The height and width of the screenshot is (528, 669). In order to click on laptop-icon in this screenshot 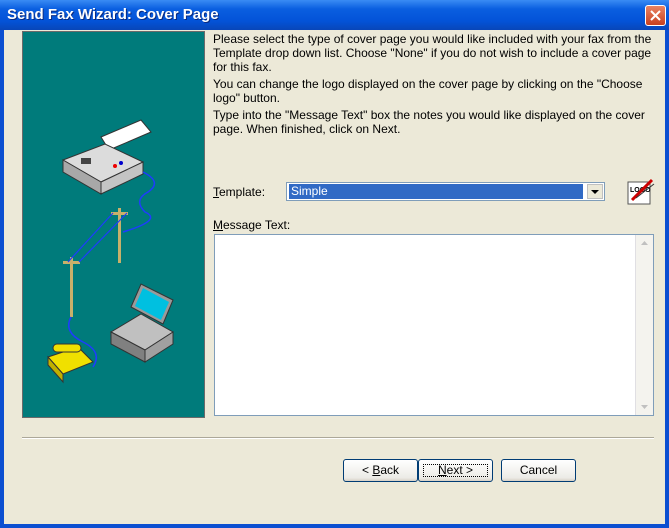, I will do `click(141, 323)`.